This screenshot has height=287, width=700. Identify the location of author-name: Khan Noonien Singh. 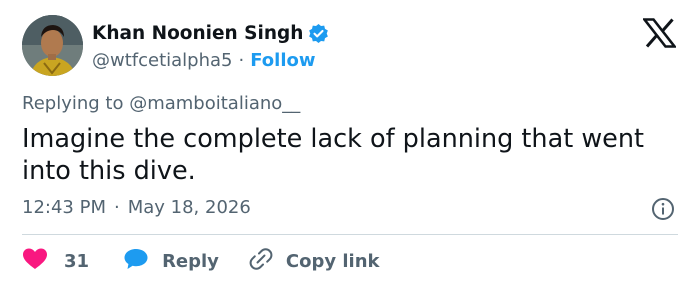
(197, 33).